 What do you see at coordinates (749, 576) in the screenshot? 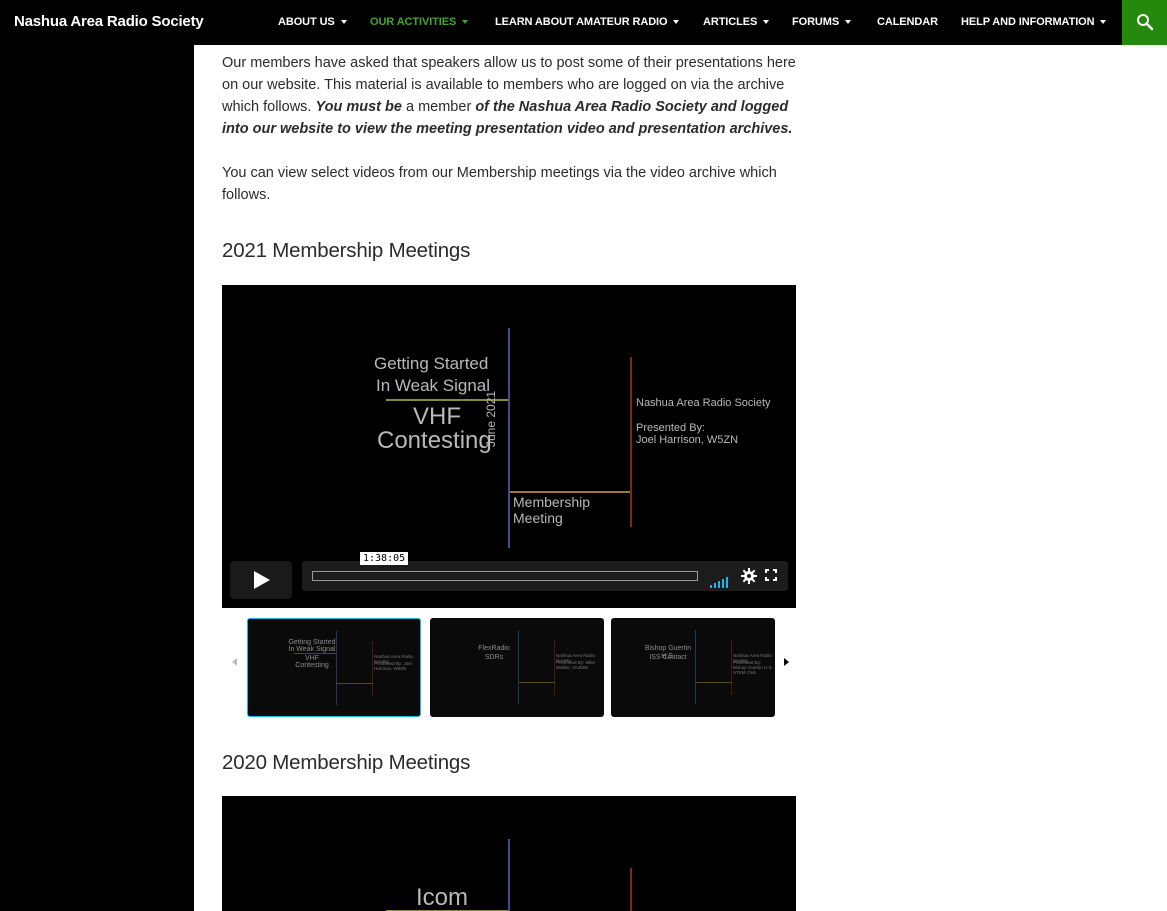
I see `gear-icon` at bounding box center [749, 576].